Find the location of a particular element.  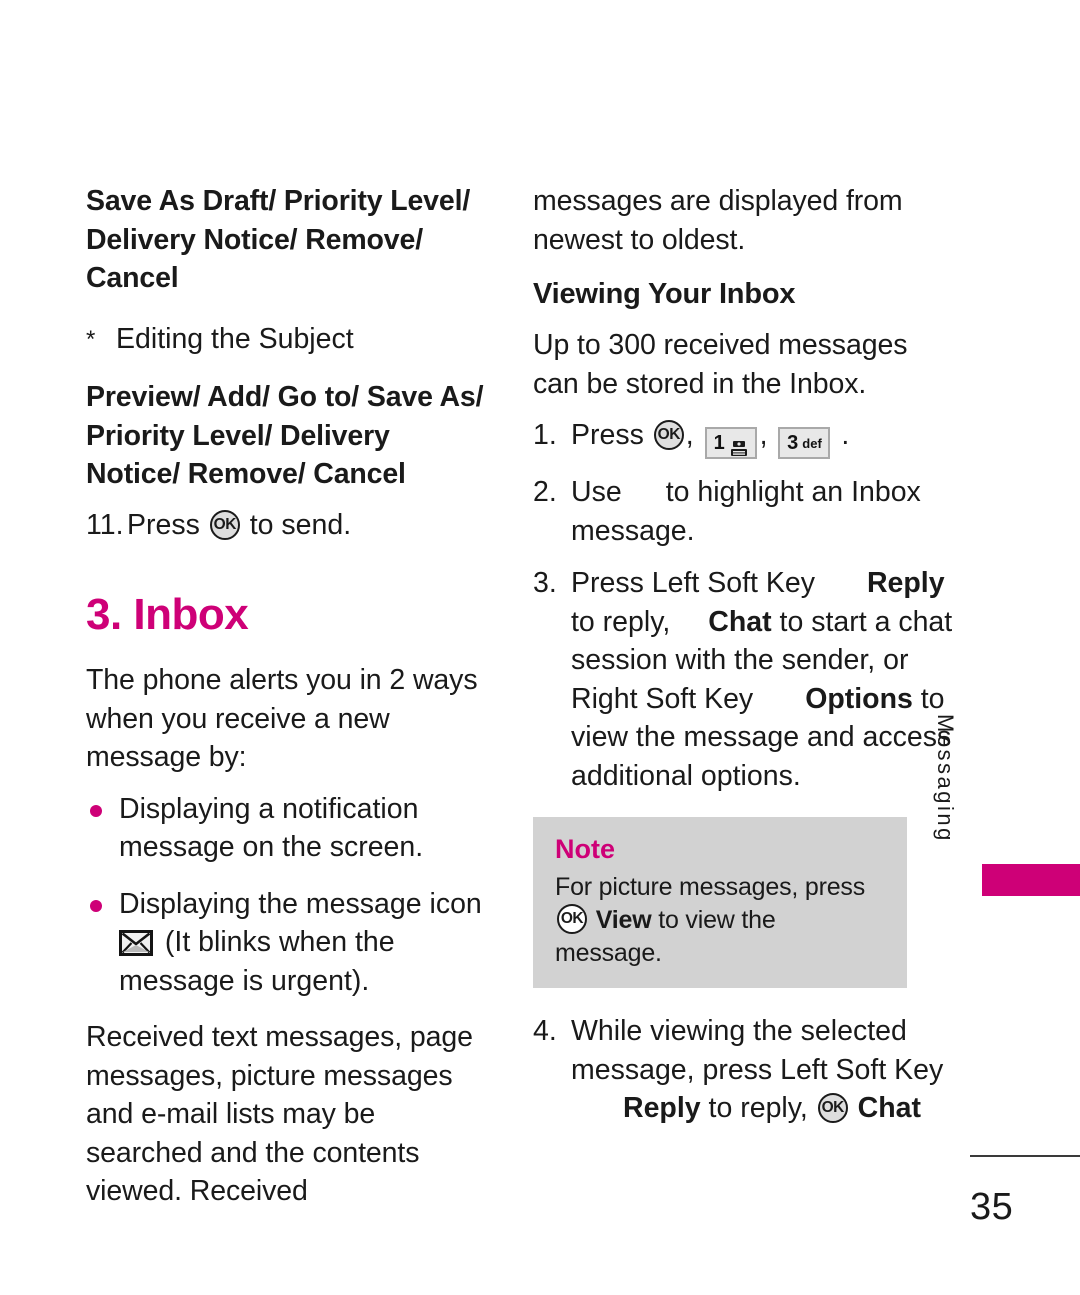

step-11-text-before: Press is located at coordinates (163, 524).